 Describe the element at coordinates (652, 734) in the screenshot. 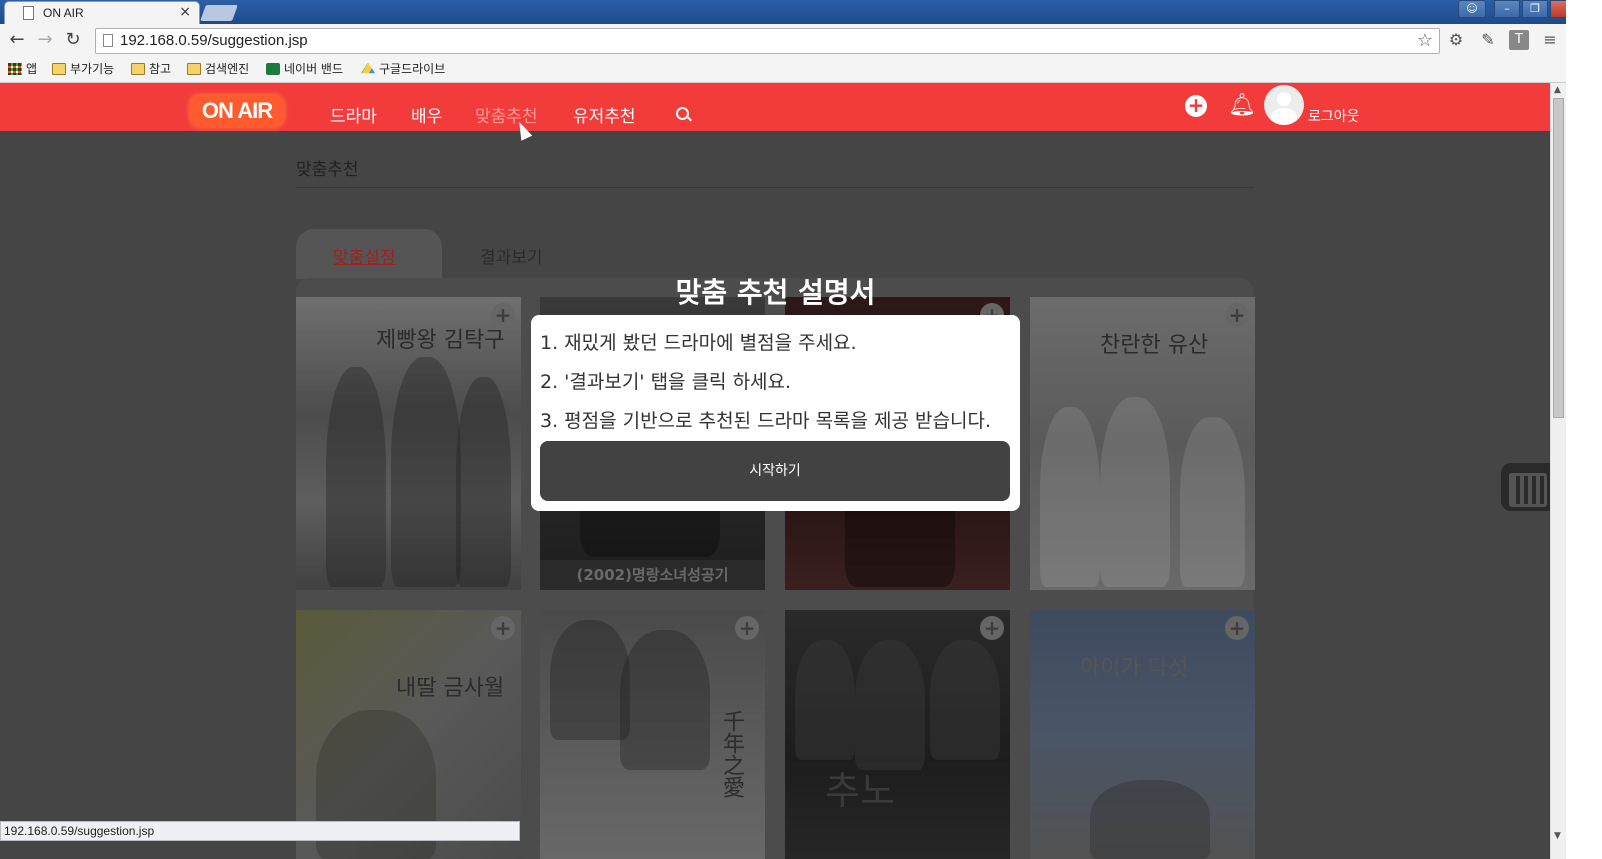

I see `poster-card: 千年之愛 +` at that location.